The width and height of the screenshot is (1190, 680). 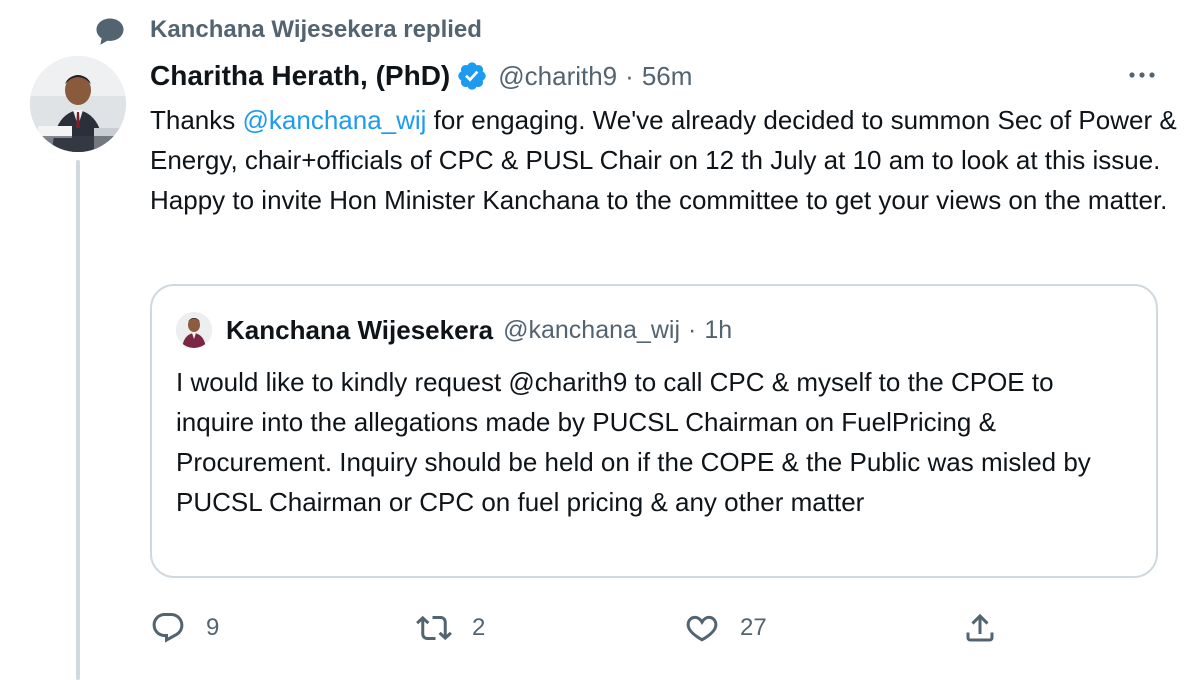 I want to click on author-handle: @charith9, so click(x=557, y=76).